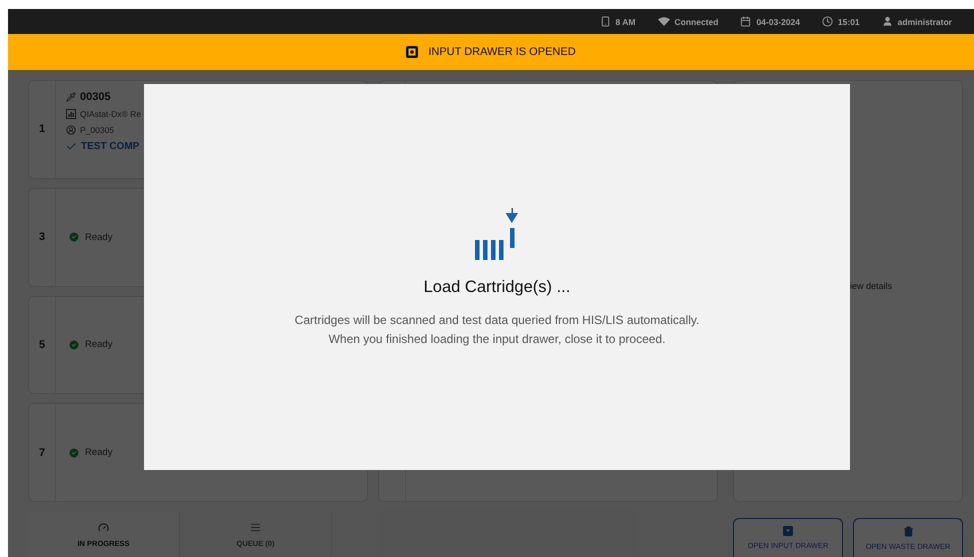  I want to click on slot-number: 7, so click(42, 452).